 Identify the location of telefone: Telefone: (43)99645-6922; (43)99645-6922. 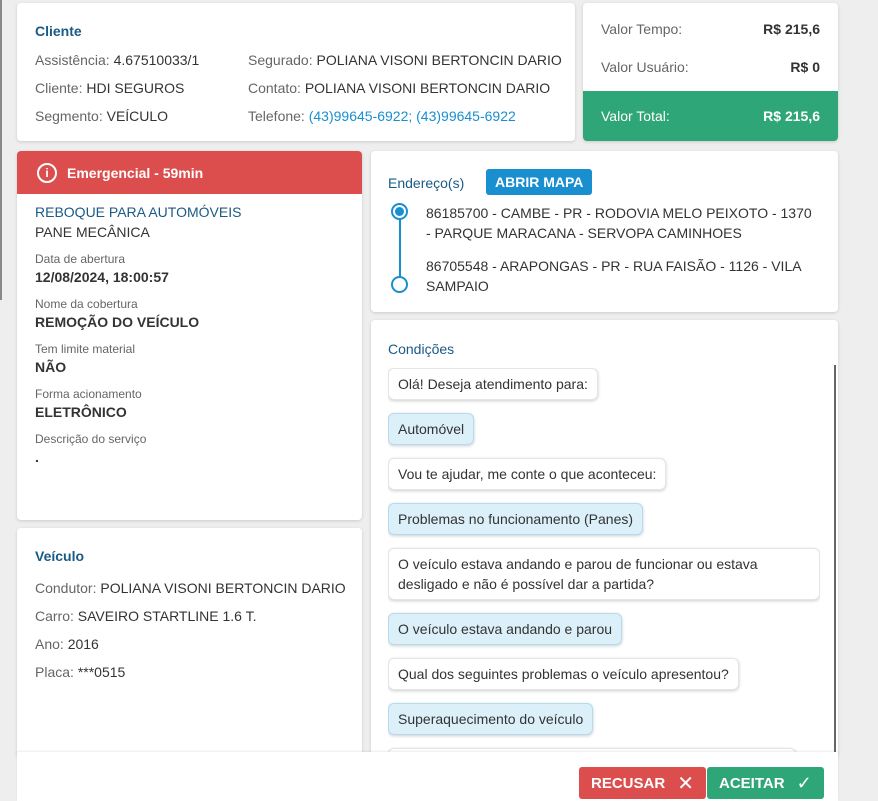
(382, 116).